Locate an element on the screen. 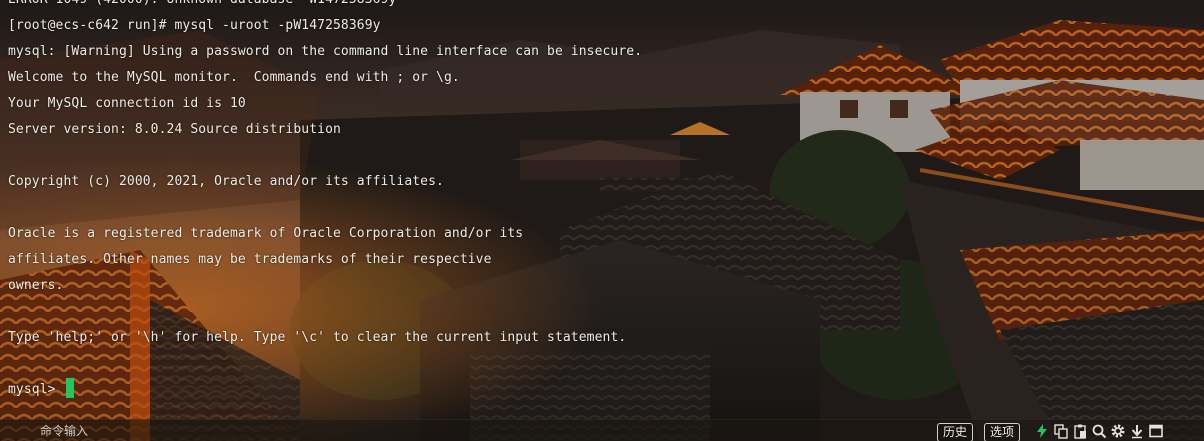 The image size is (1204, 441). mysql-prompt: mysql> is located at coordinates (36, 389).